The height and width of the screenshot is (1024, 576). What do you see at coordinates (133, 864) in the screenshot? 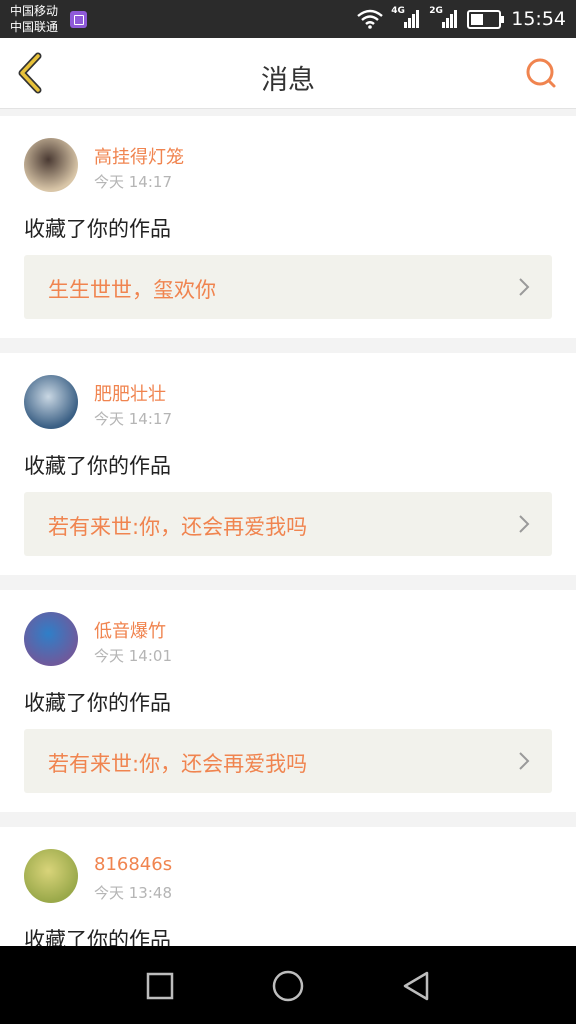
I see `username: 816846s` at bounding box center [133, 864].